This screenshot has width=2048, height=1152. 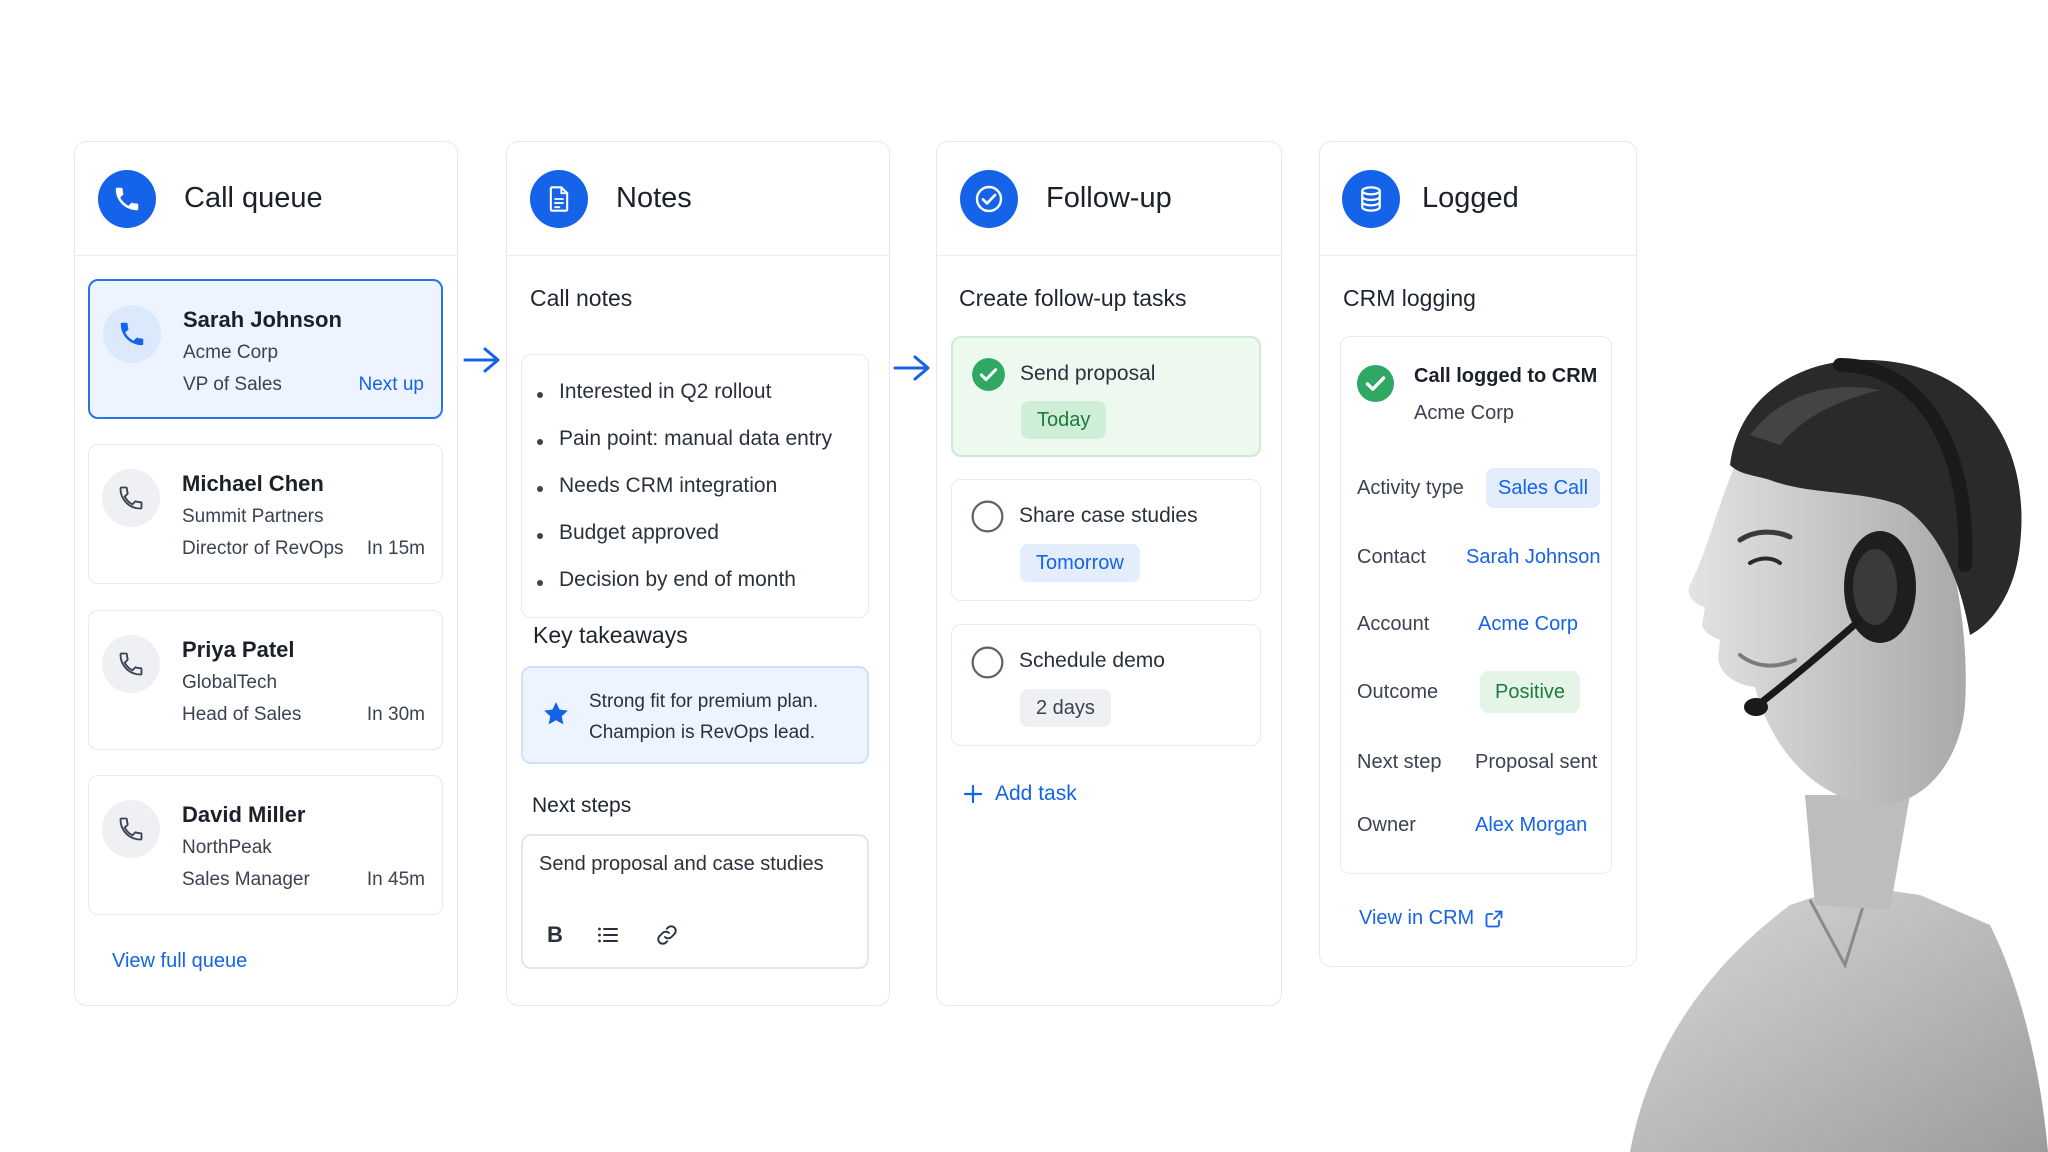 What do you see at coordinates (263, 548) in the screenshot?
I see `contact-role: Director of RevOps` at bounding box center [263, 548].